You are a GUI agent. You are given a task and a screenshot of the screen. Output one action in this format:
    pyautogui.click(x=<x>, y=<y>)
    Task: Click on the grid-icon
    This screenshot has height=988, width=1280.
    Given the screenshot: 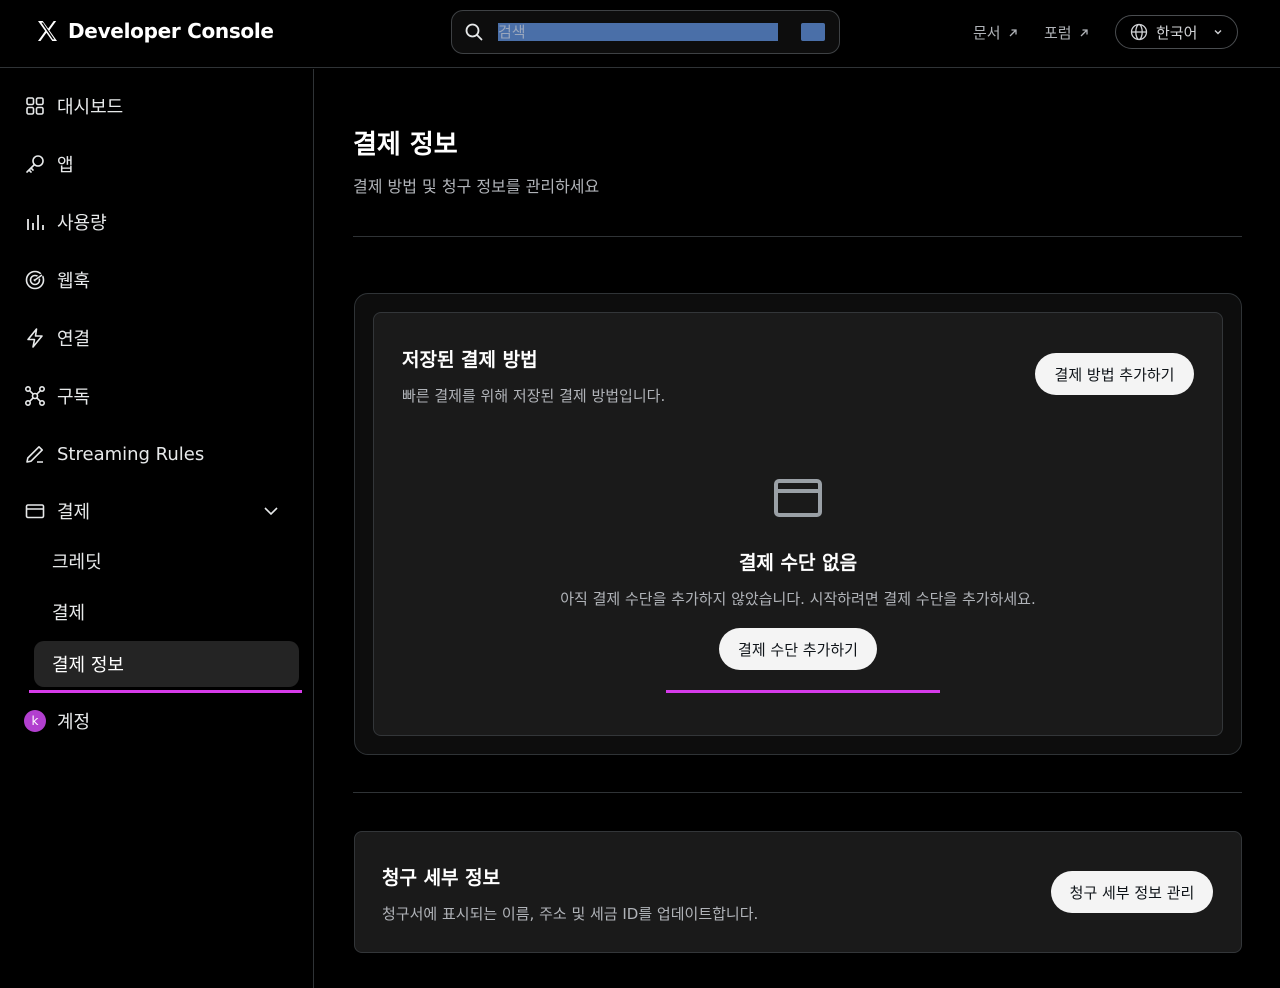 What is the action you would take?
    pyautogui.click(x=35, y=106)
    